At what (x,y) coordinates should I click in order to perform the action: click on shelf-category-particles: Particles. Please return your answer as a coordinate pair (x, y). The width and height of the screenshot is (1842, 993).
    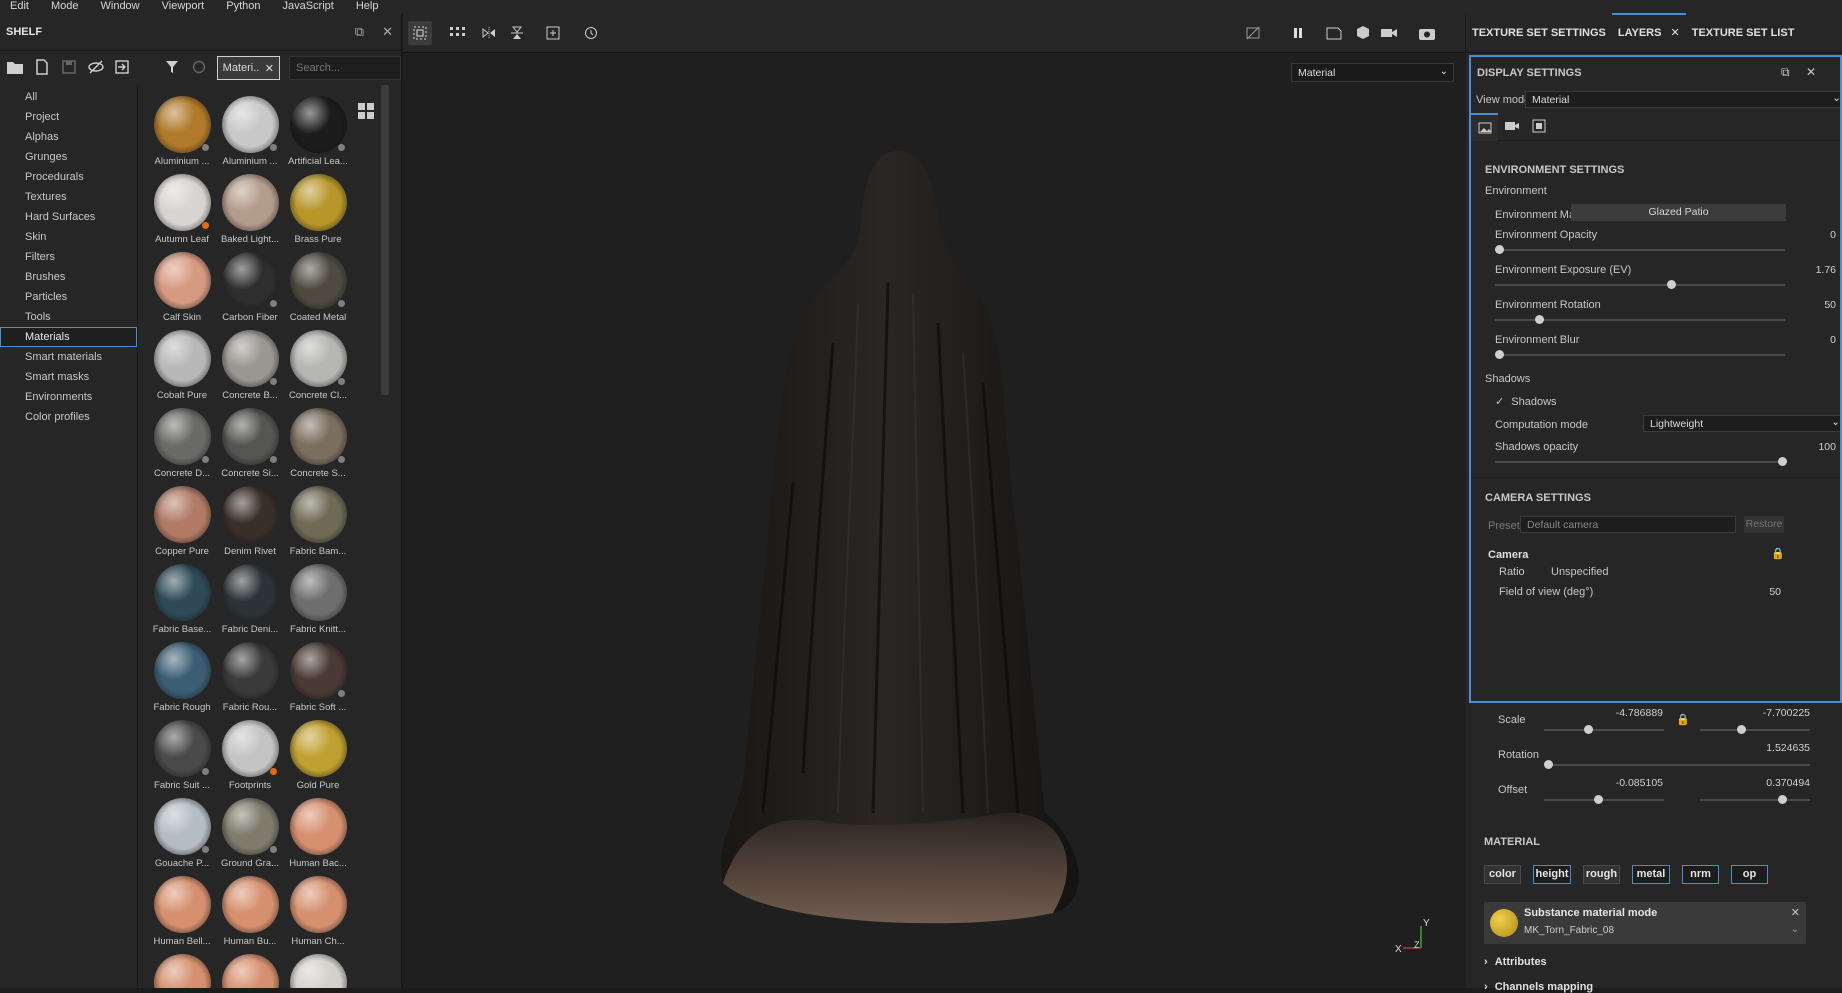
    Looking at the image, I should click on (68, 297).